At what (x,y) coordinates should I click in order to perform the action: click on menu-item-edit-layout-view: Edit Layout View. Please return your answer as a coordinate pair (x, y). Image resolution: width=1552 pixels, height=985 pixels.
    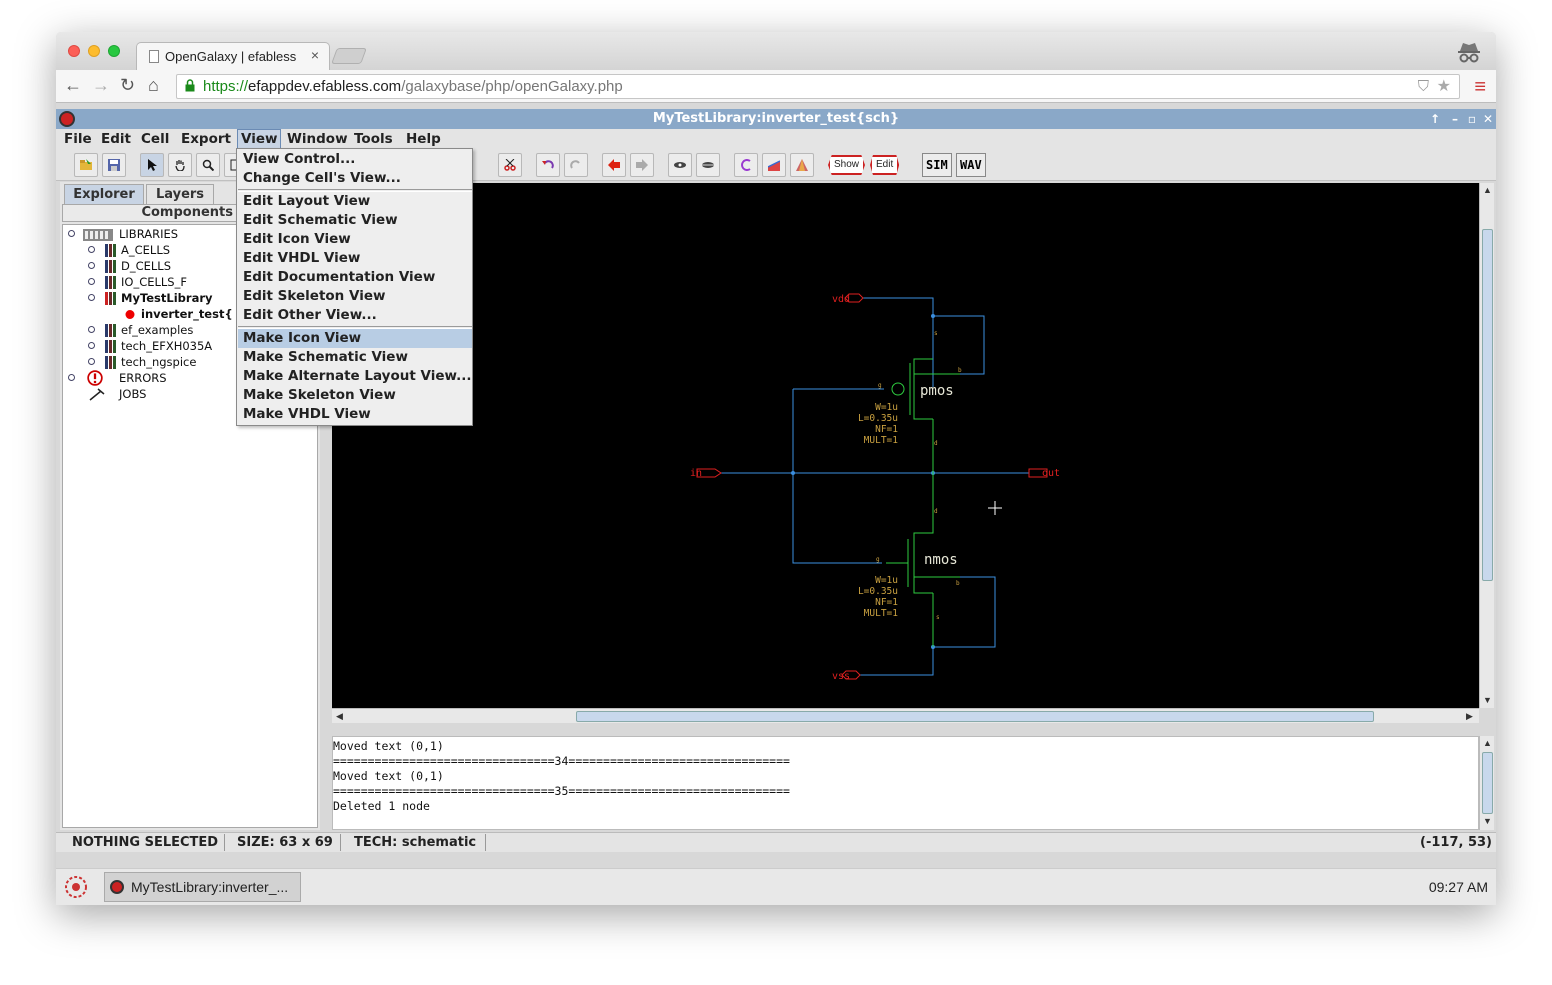
    Looking at the image, I should click on (355, 201).